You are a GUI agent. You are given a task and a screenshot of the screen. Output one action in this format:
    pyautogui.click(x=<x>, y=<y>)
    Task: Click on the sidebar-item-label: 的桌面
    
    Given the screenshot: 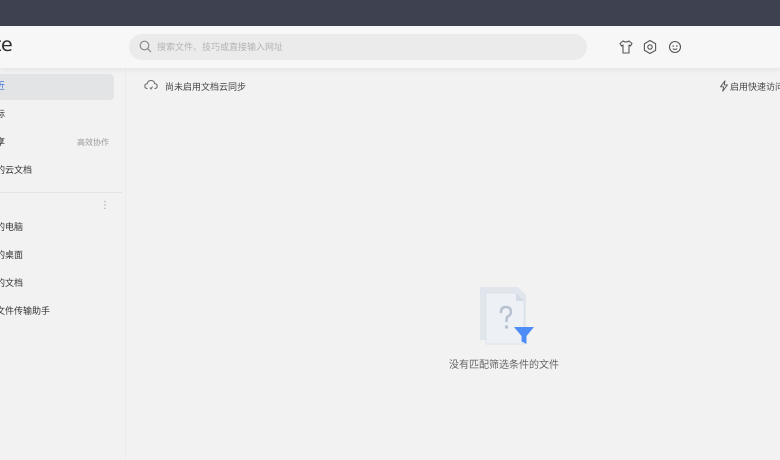 What is the action you would take?
    pyautogui.click(x=12, y=256)
    